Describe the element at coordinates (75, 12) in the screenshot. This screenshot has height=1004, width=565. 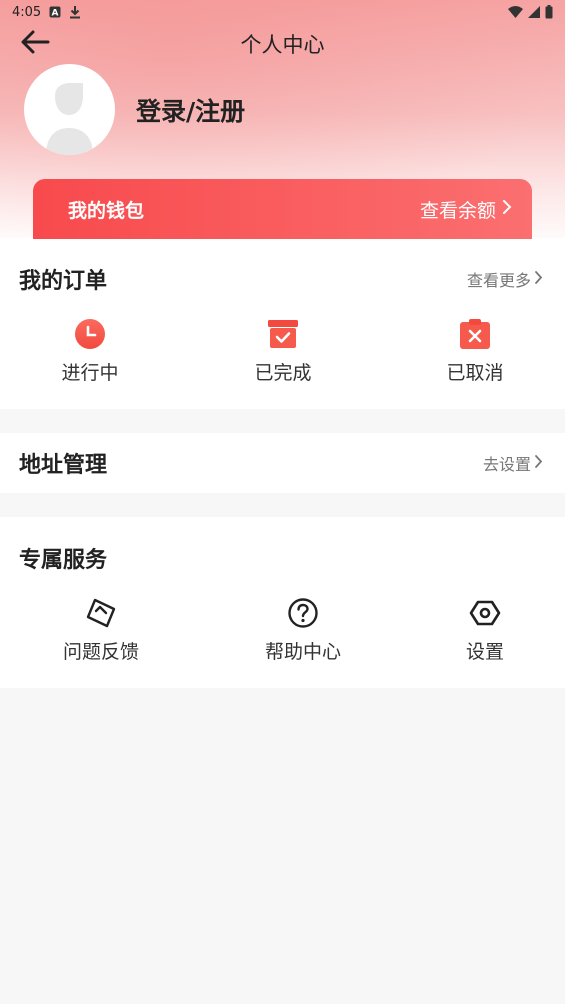
I see `download-icon` at that location.